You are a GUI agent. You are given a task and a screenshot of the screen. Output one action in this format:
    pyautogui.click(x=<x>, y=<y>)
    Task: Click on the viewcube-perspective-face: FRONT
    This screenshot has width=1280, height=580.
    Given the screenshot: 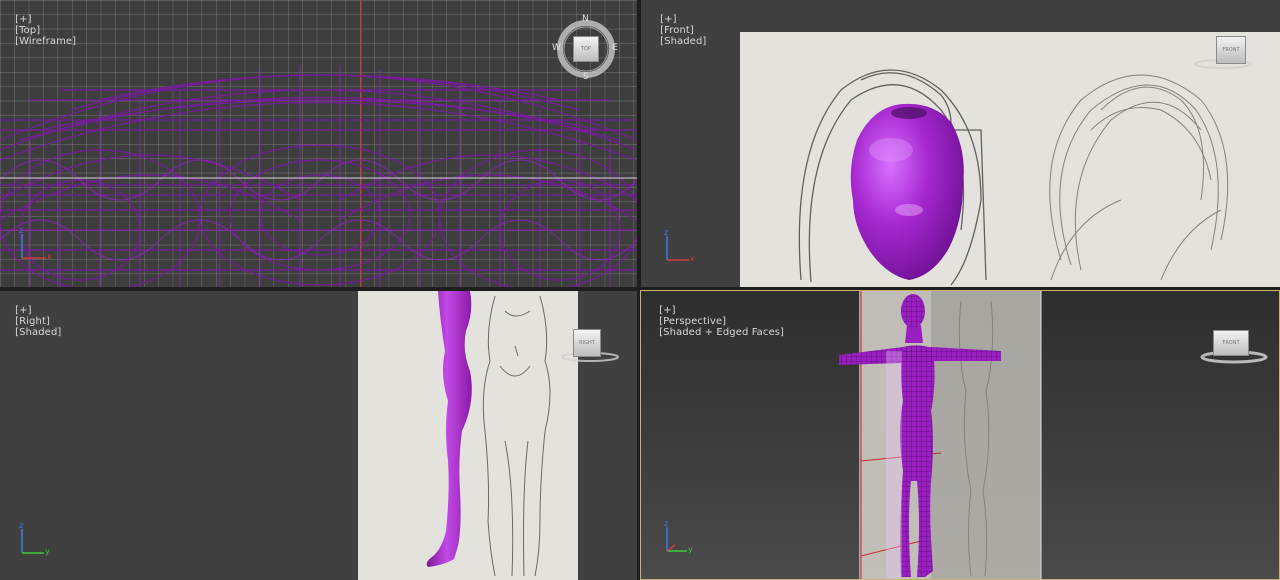 What is the action you would take?
    pyautogui.click(x=1231, y=343)
    